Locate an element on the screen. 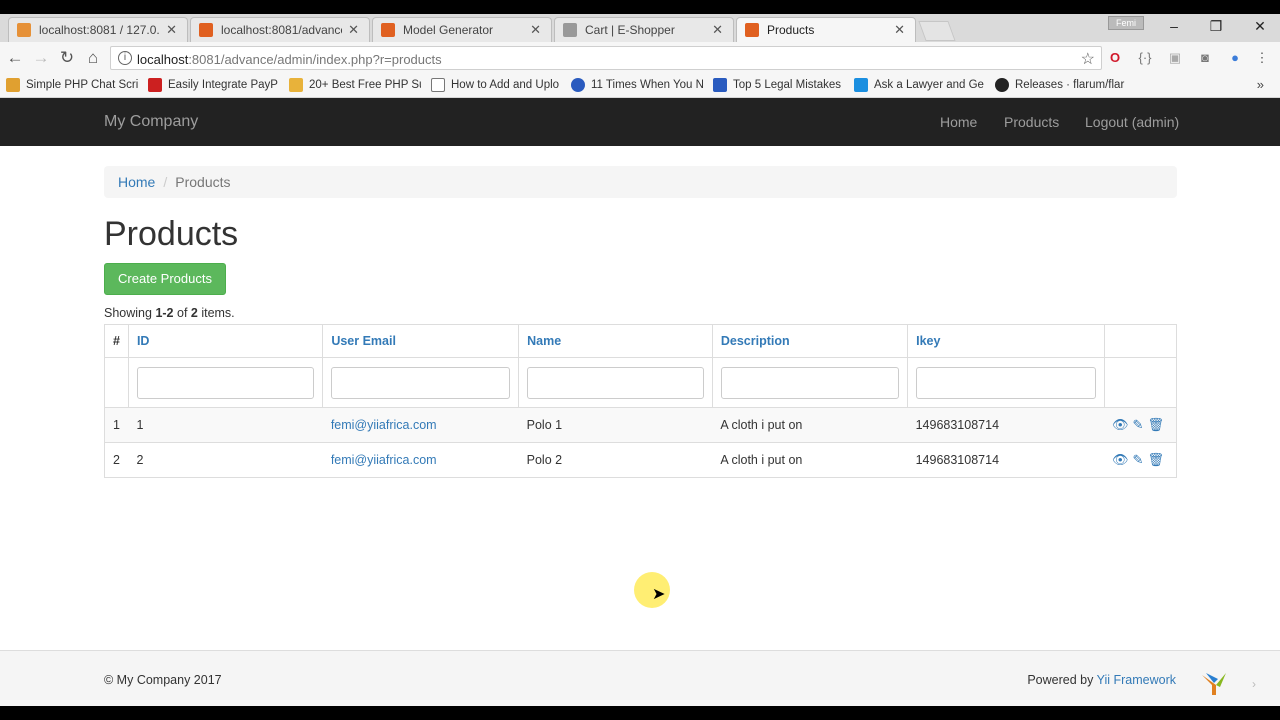  bookmark-item: 11 Times When You N is located at coordinates (637, 85).